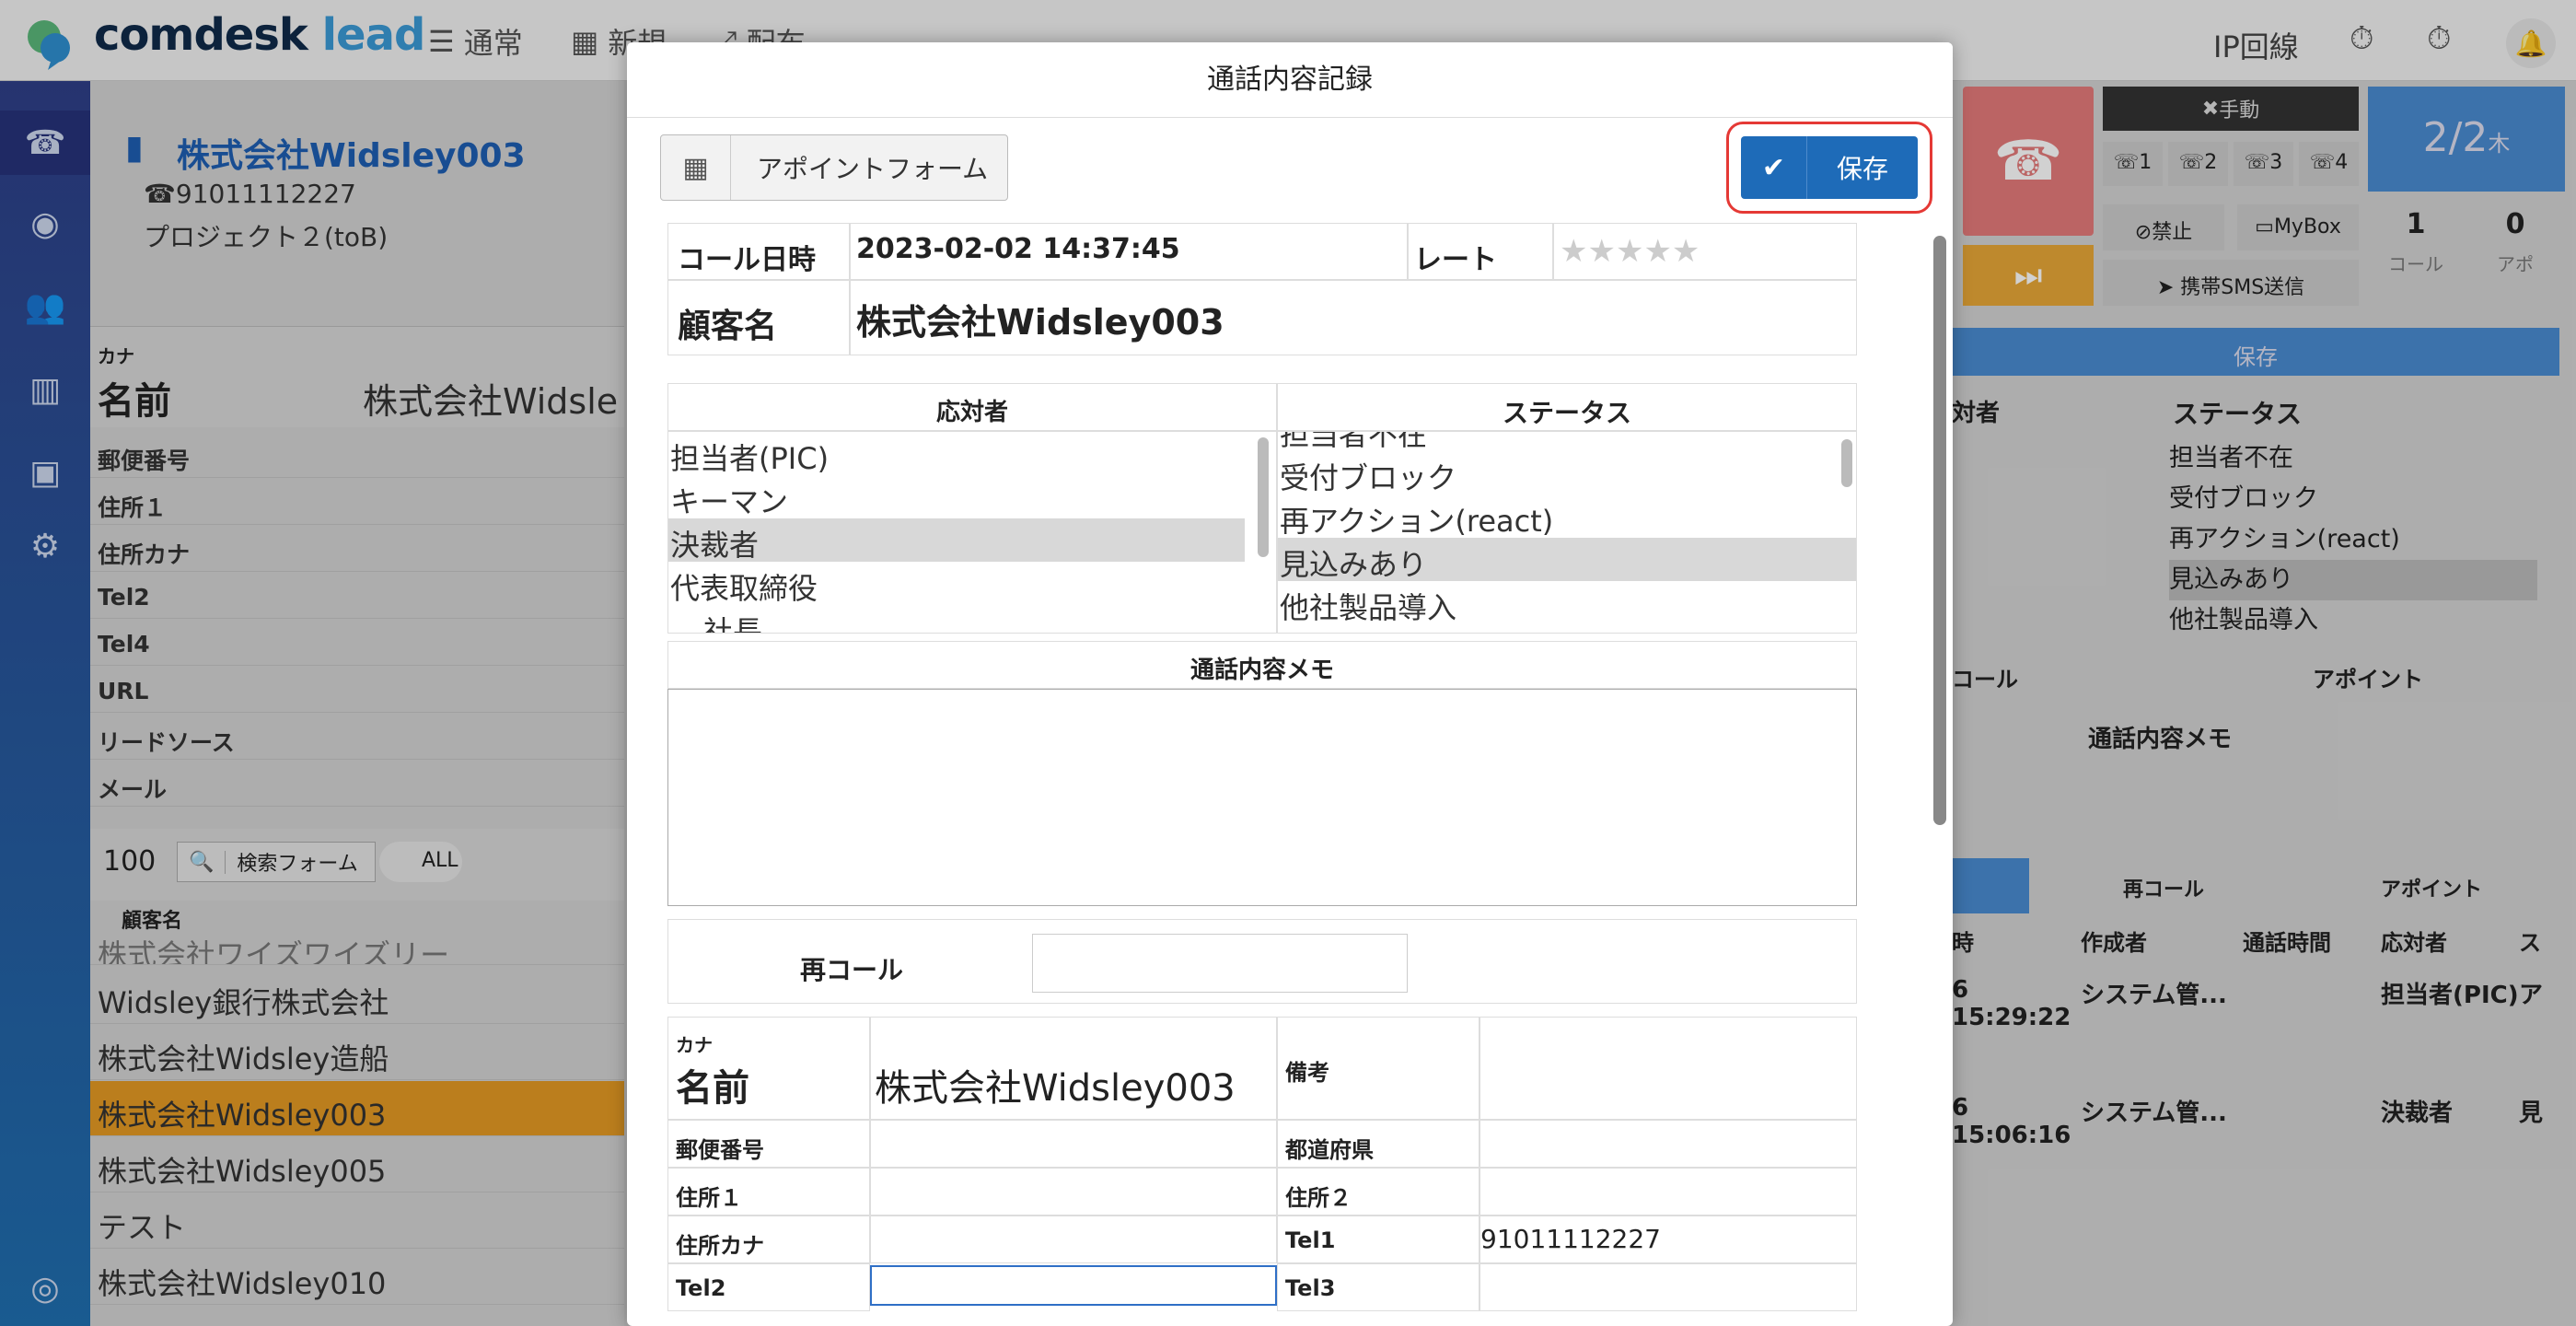 This screenshot has height=1326, width=2576. What do you see at coordinates (1378, 1192) in the screenshot?
I see `address2-label: 住所２` at bounding box center [1378, 1192].